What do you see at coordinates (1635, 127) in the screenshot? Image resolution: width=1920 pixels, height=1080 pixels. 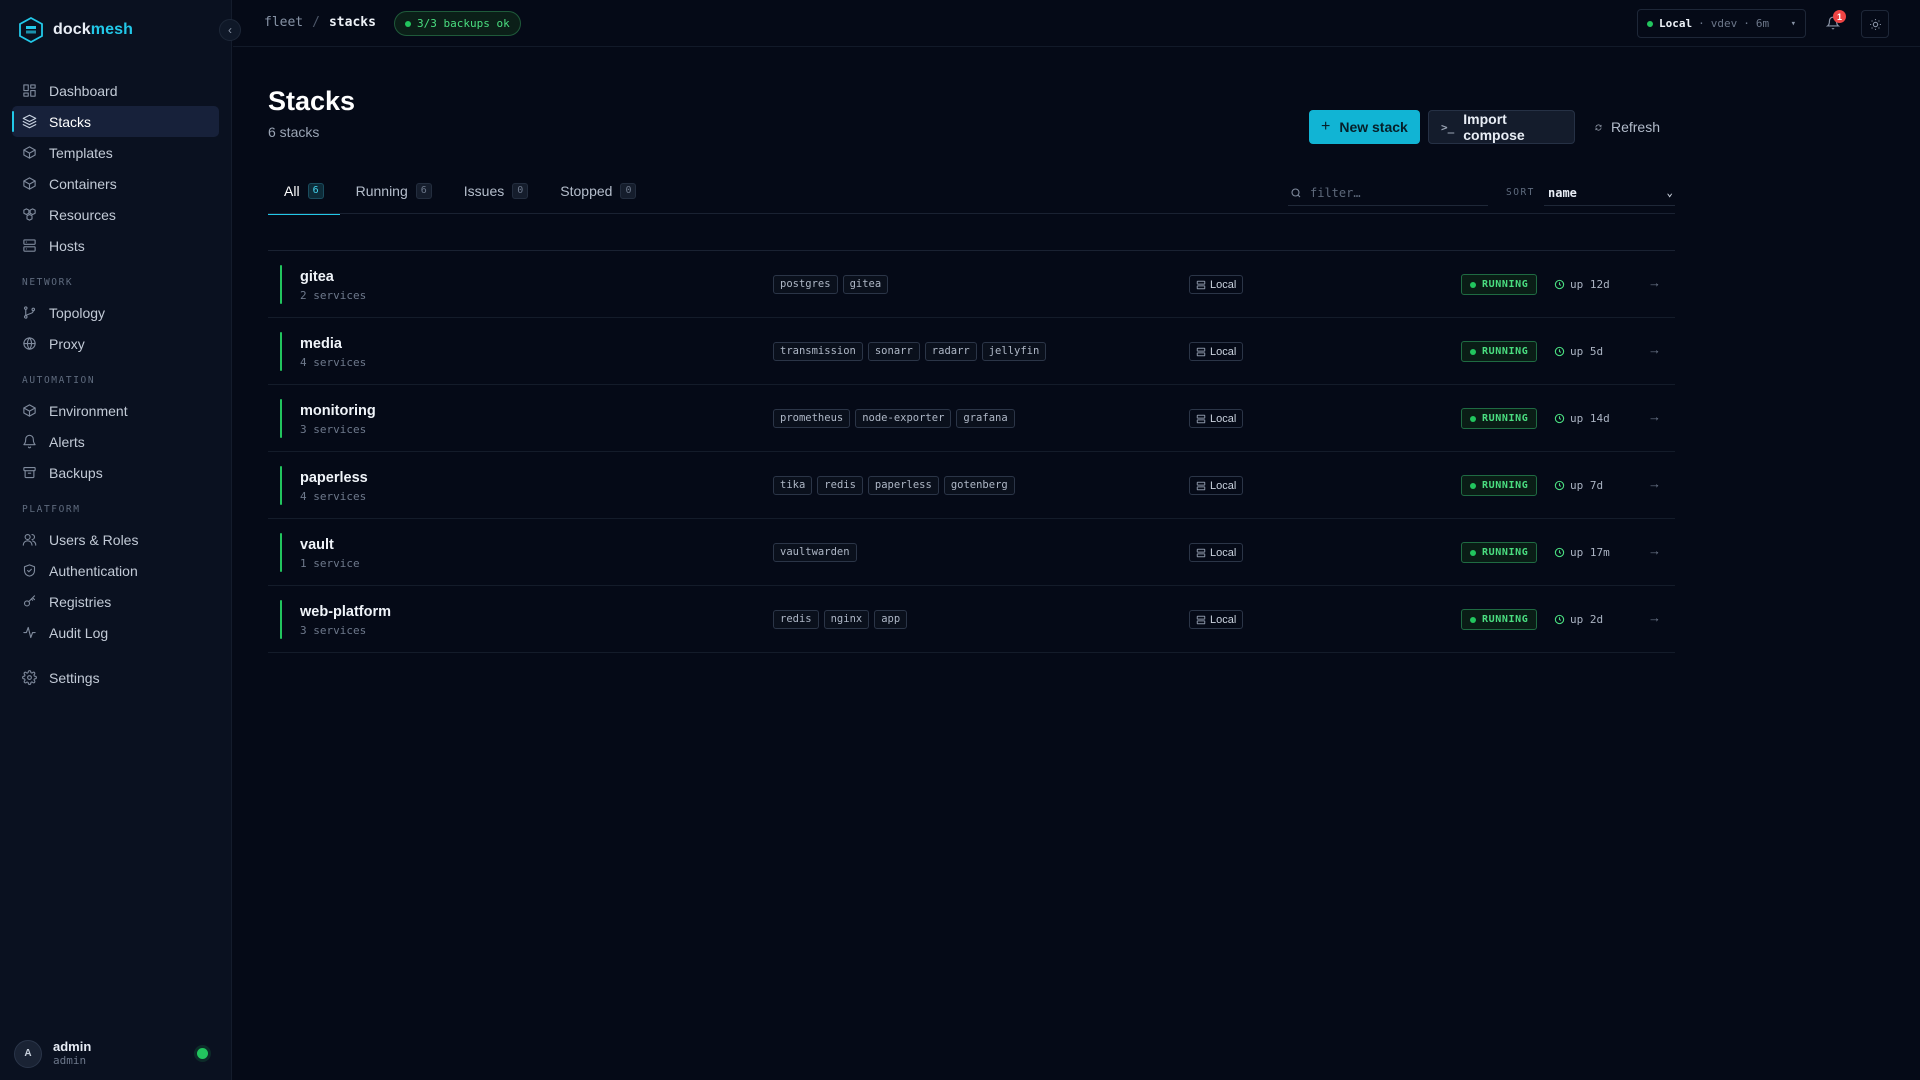 I see `refresh-label: Refresh` at bounding box center [1635, 127].